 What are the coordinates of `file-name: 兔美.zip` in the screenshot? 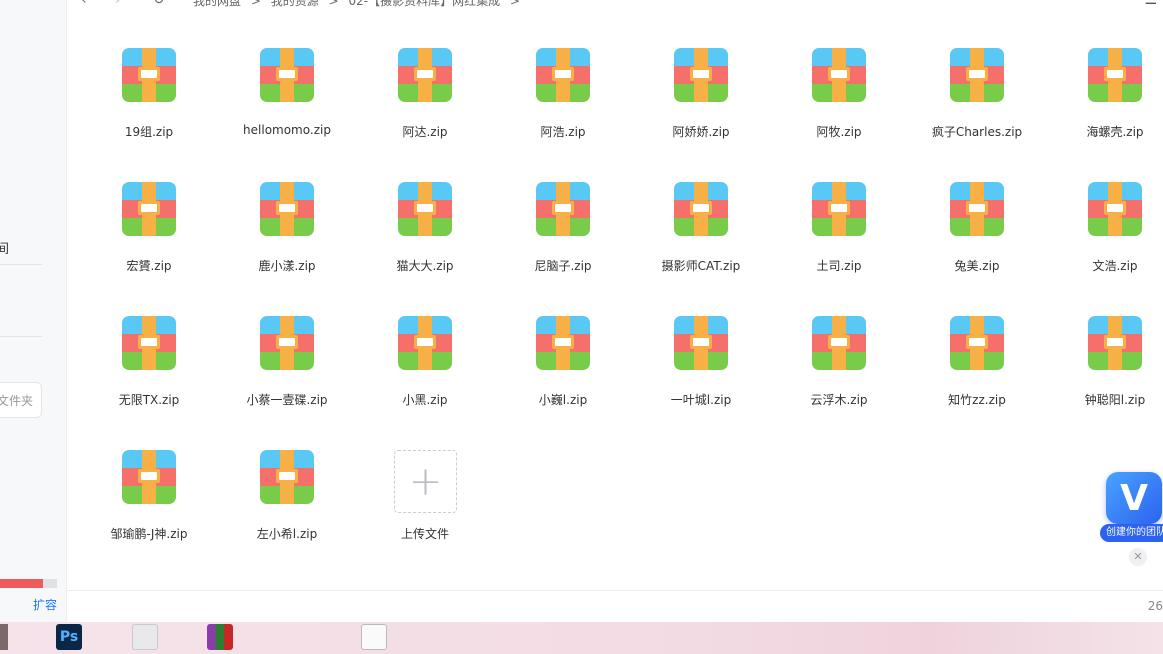 It's located at (977, 266).